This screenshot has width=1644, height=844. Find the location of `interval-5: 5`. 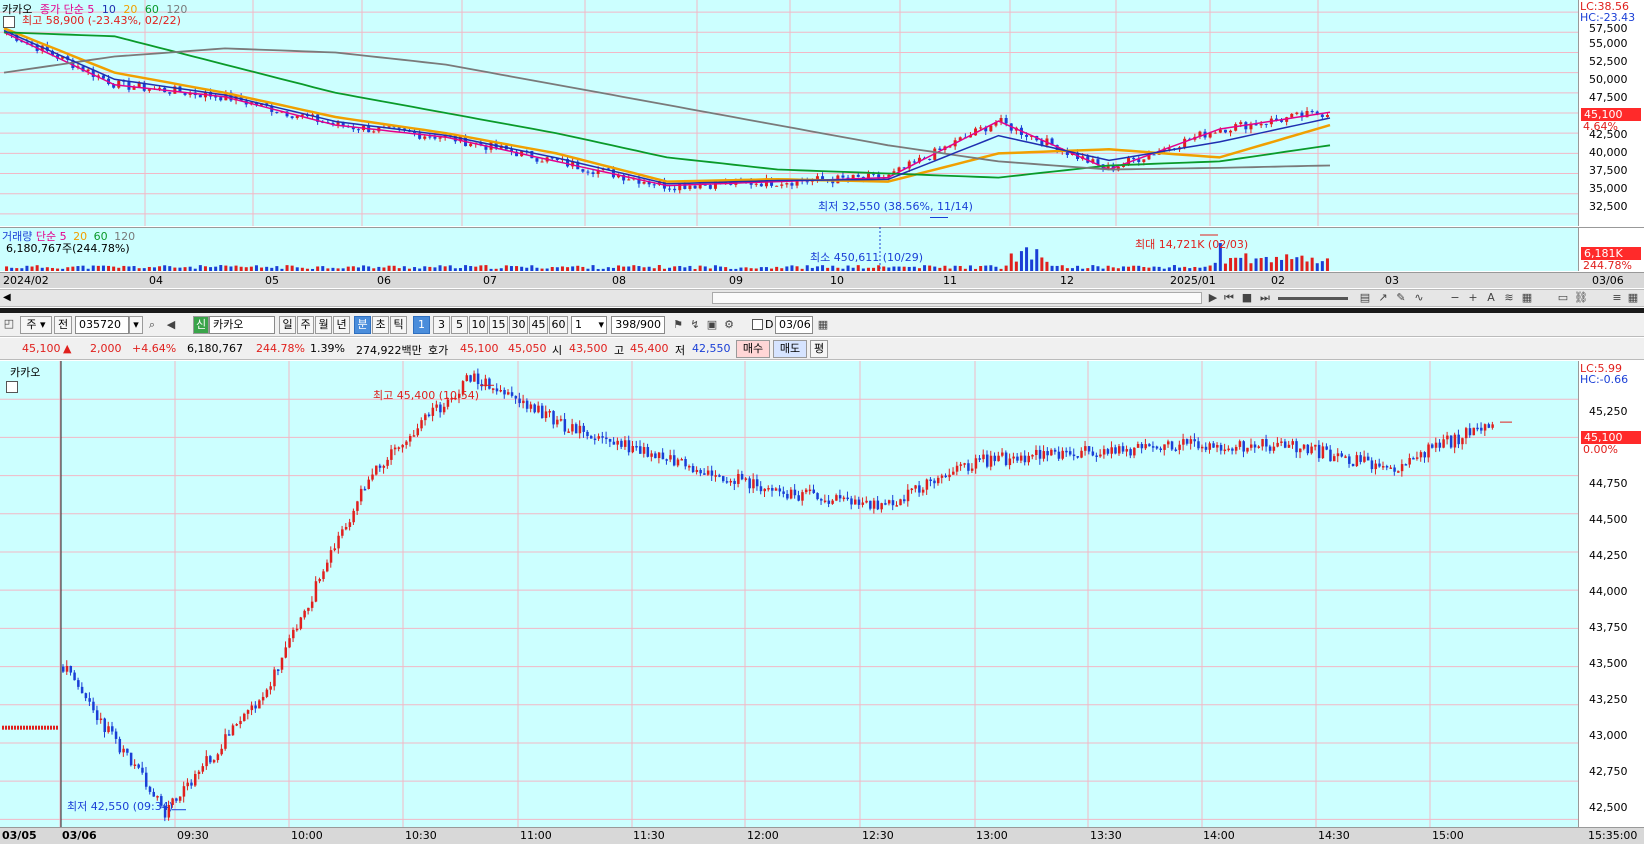

interval-5: 5 is located at coordinates (459, 325).